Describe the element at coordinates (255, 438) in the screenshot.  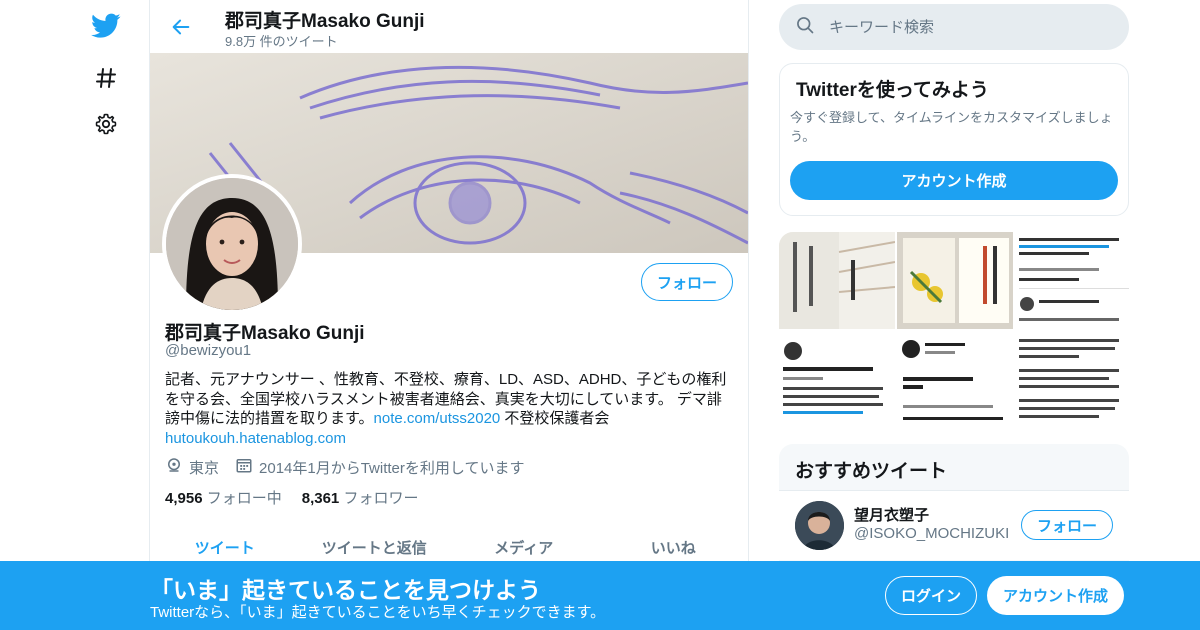
I see `bio-link-blog: hutoukouh.hatenablog.com` at that location.